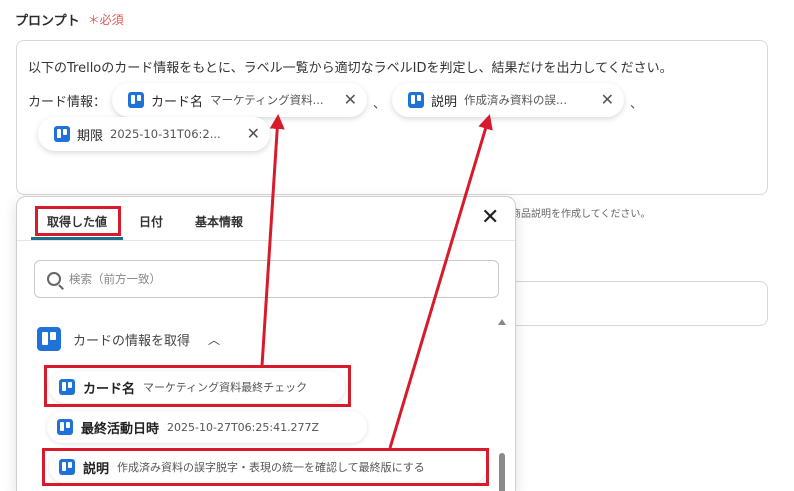 Image resolution: width=794 pixels, height=491 pixels. Describe the element at coordinates (502, 403) in the screenshot. I see `scrollbar` at that location.